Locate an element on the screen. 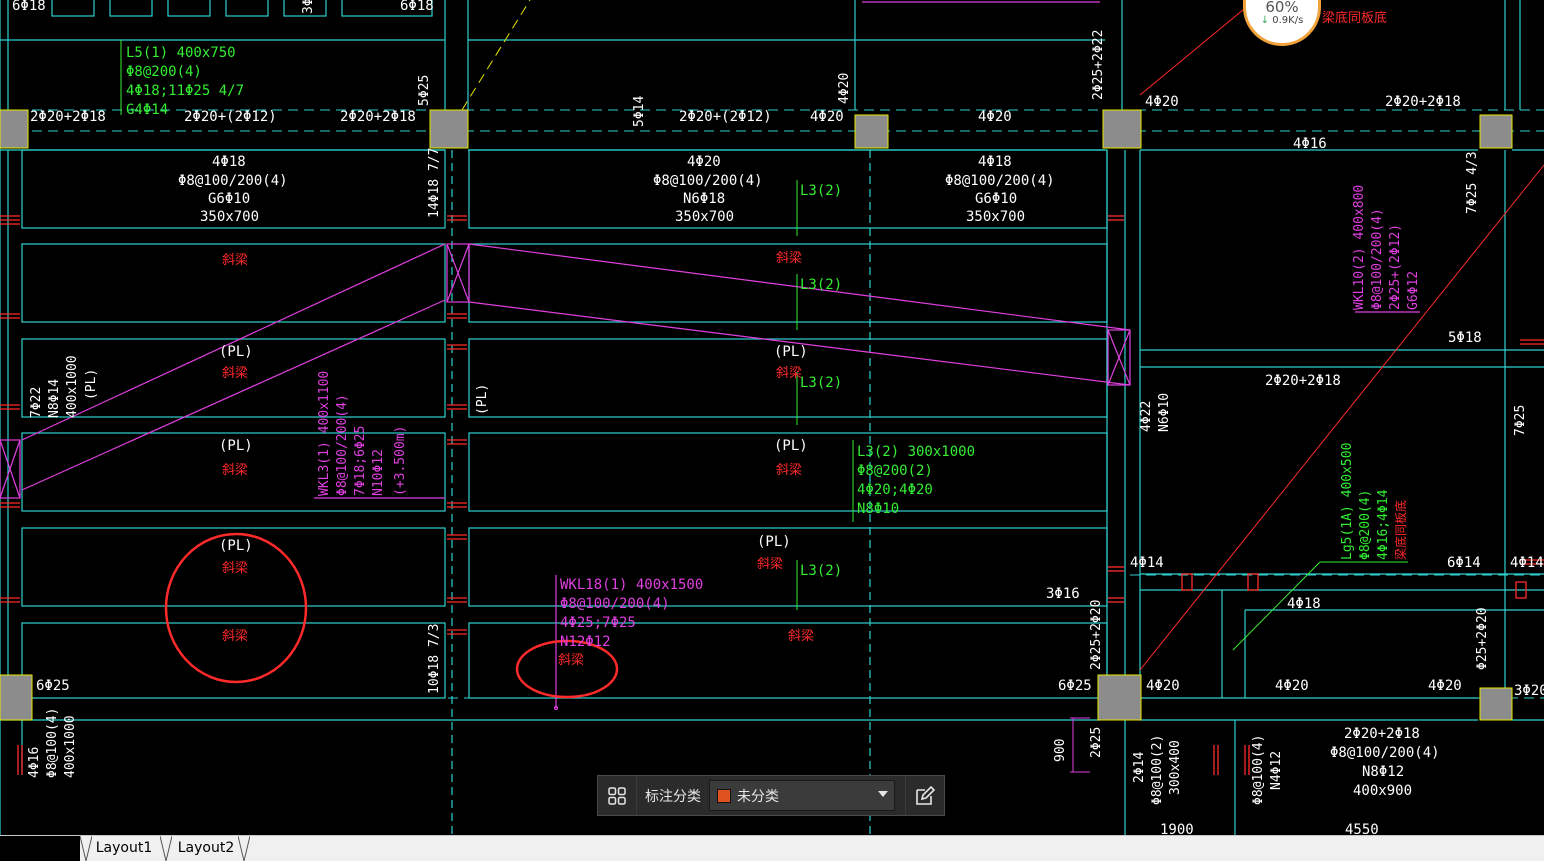 The image size is (1544, 861). label: 2Φ25+2Φ20 is located at coordinates (1096, 635).